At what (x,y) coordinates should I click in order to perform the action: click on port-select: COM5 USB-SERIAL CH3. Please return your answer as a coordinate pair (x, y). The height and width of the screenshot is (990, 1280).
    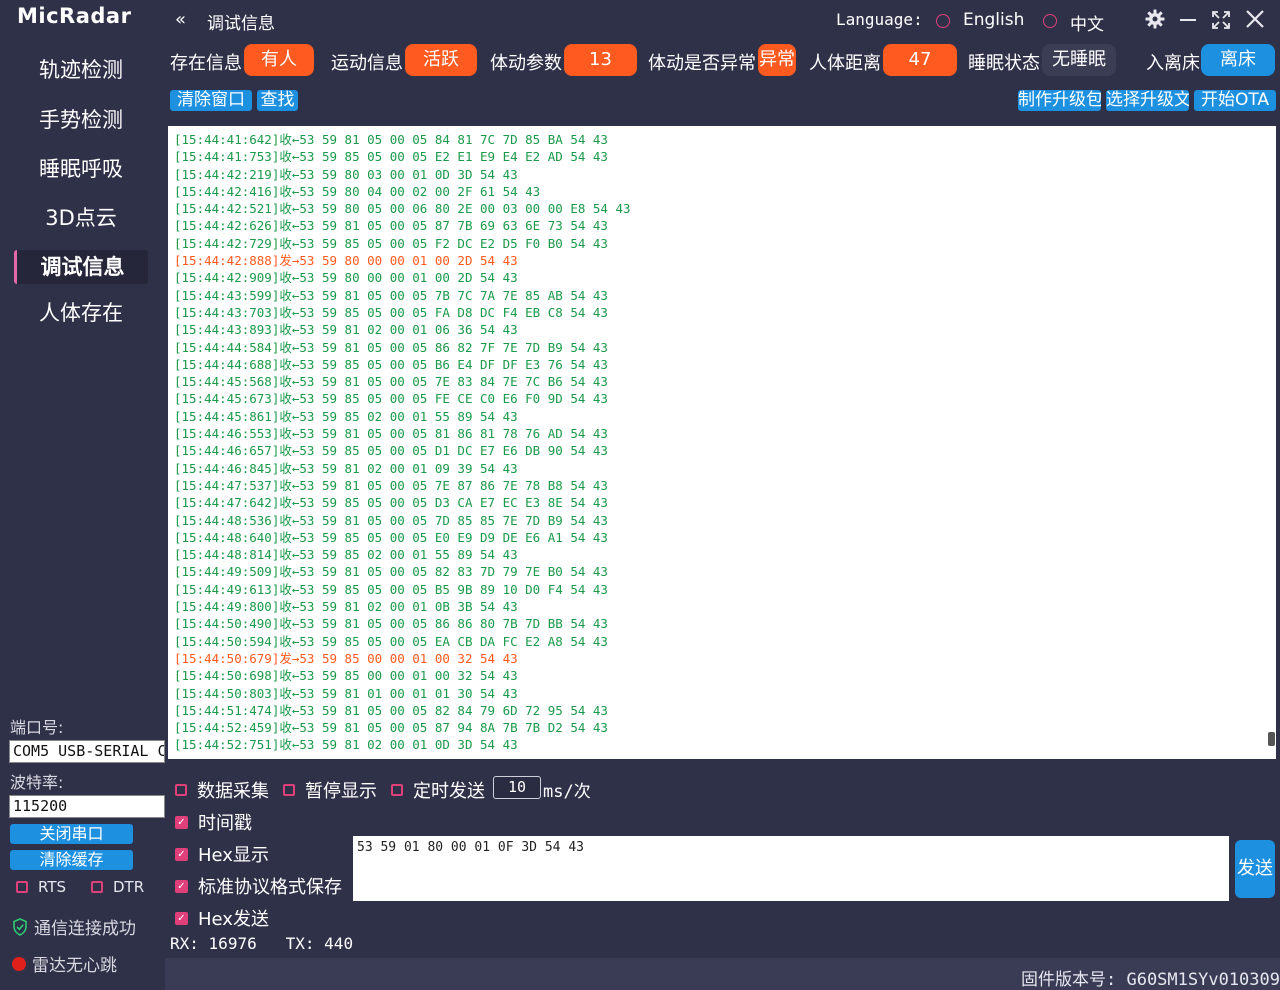
    Looking at the image, I should click on (87, 751).